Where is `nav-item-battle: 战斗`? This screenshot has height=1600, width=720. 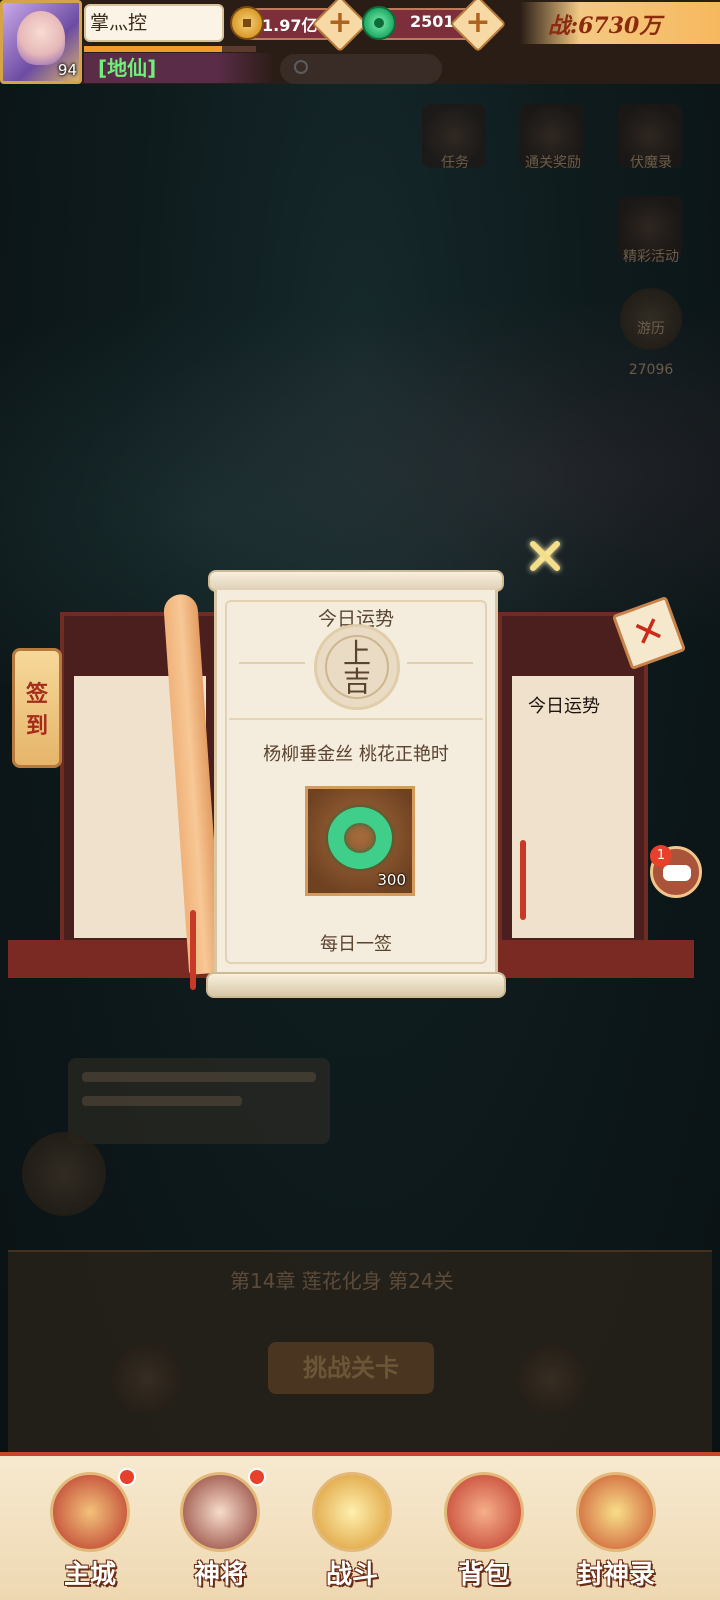 nav-item-battle: 战斗 is located at coordinates (352, 1528).